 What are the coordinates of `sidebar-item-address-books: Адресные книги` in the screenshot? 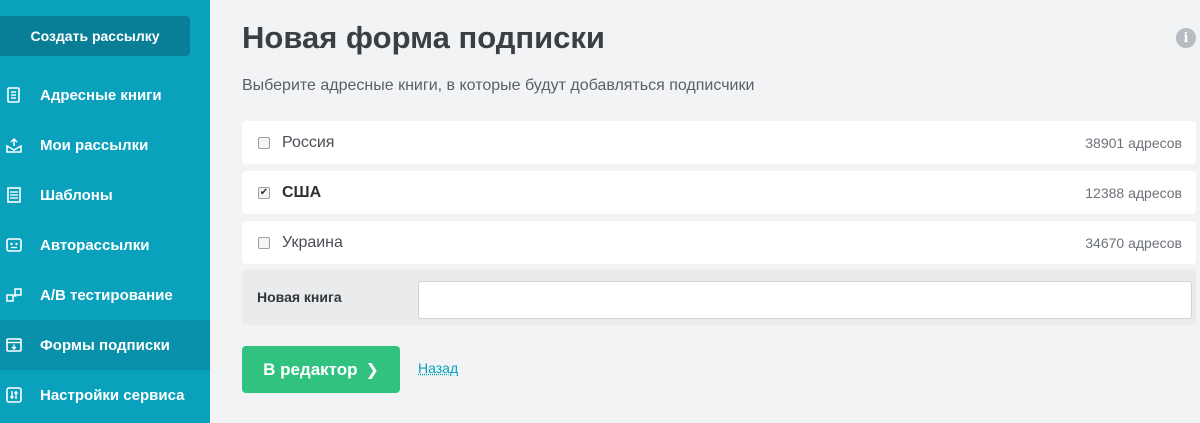 It's located at (105, 95).